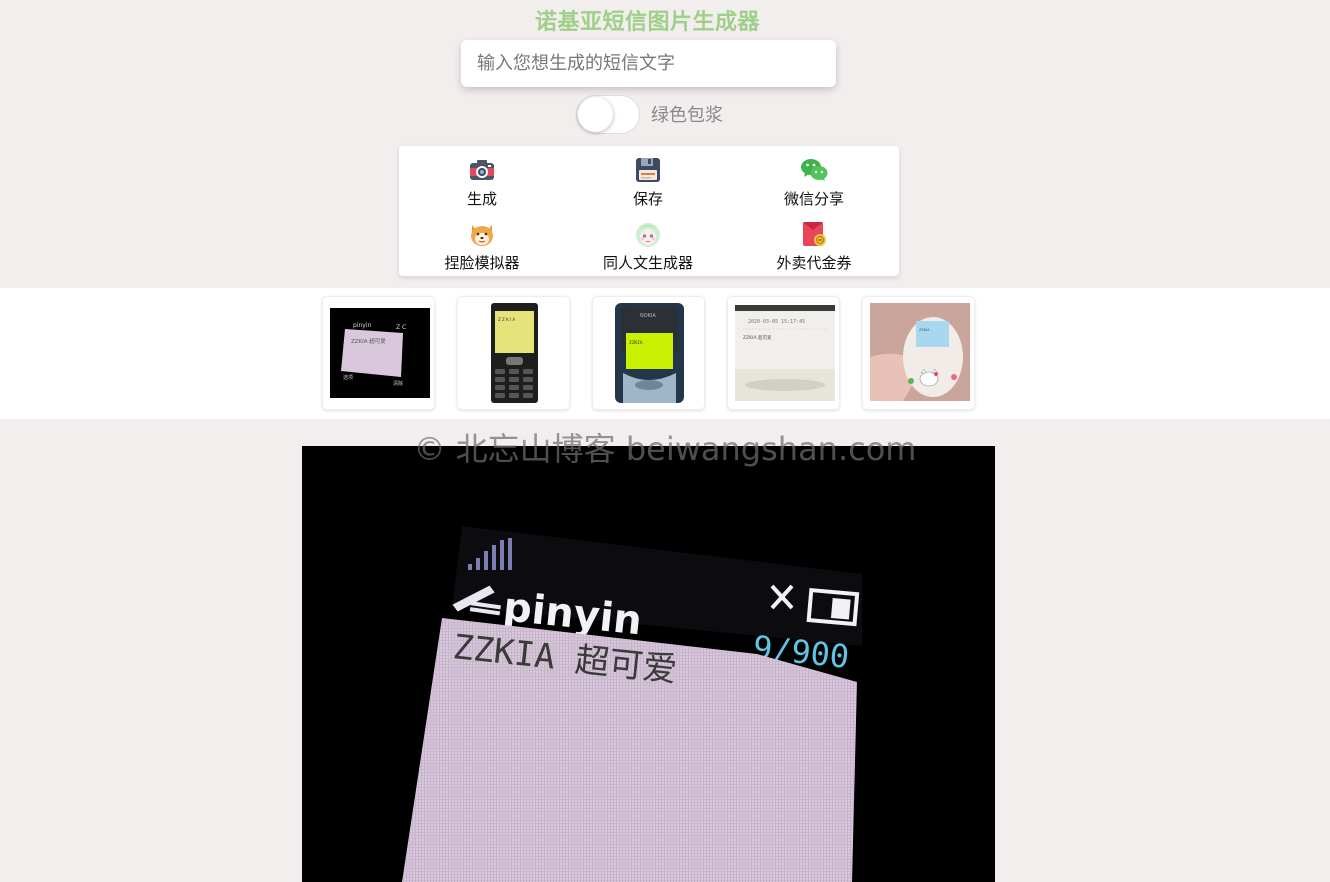 This screenshot has width=1330, height=882. What do you see at coordinates (401, 327) in the screenshot?
I see `svg-text: Z C` at bounding box center [401, 327].